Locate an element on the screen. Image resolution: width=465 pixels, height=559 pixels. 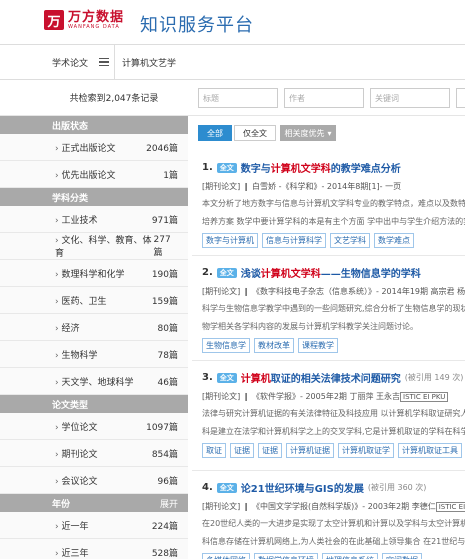
facet-item-label: 近三年 is located at coordinates (71, 552).